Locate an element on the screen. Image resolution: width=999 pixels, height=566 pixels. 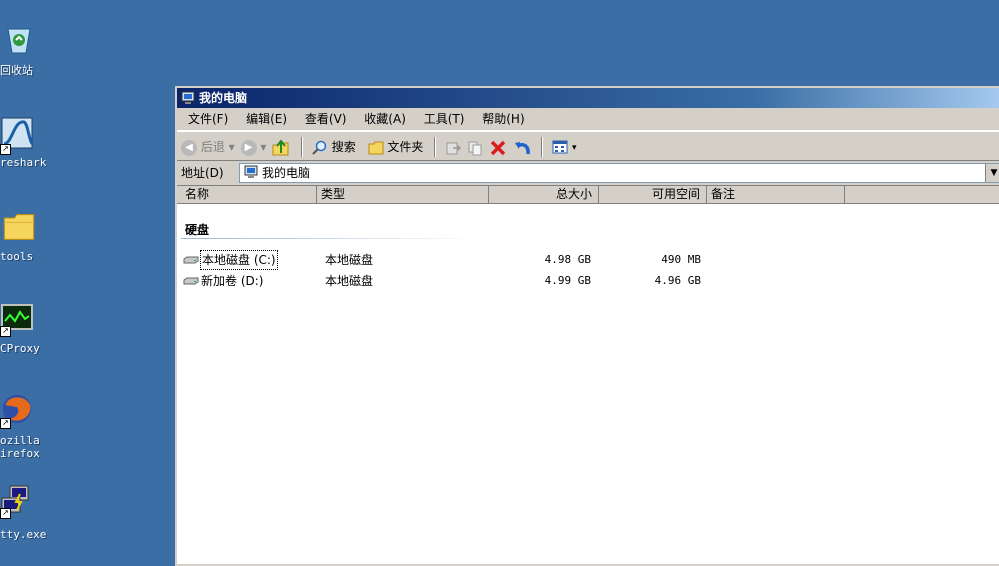
column-header-total-size: 总大小 is located at coordinates (544, 194).